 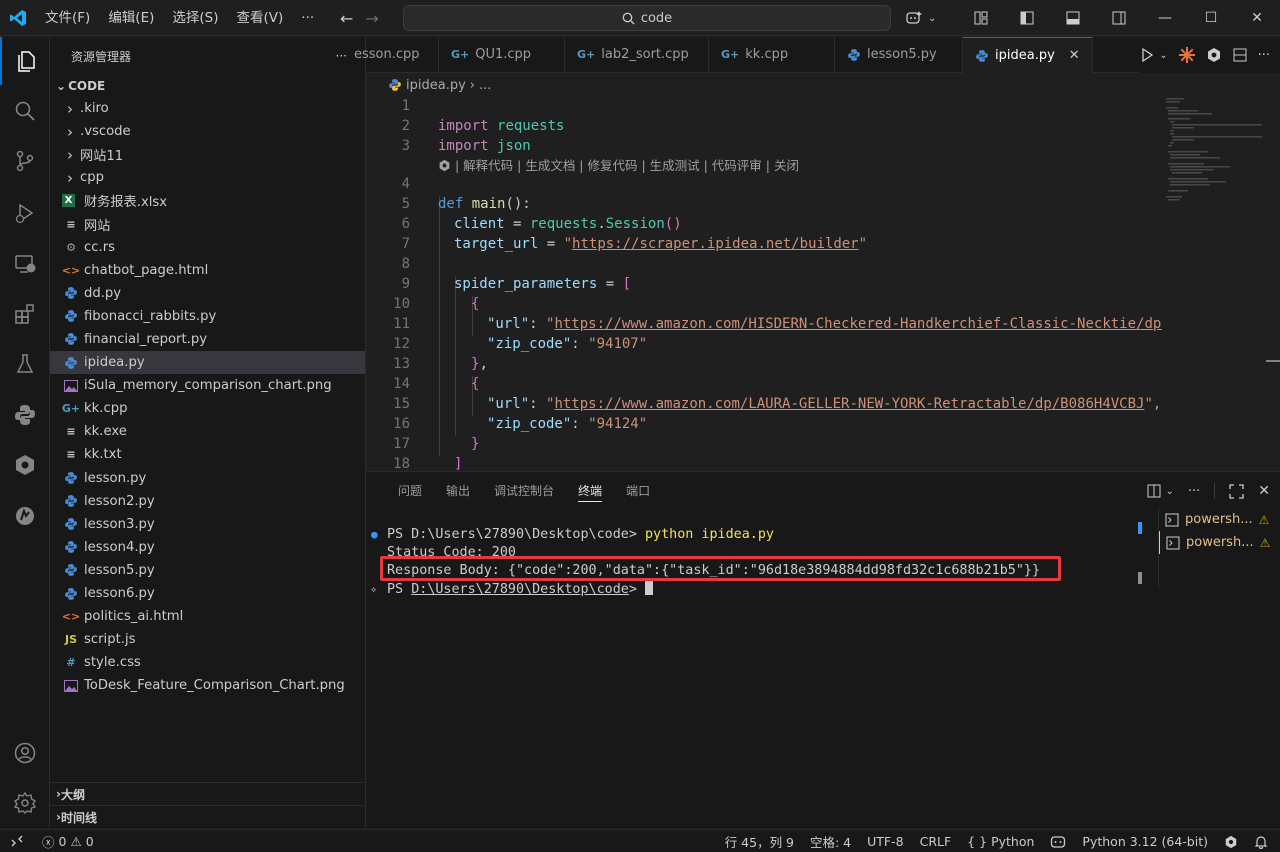 What do you see at coordinates (638, 491) in the screenshot?
I see `tab-ports: 端口` at bounding box center [638, 491].